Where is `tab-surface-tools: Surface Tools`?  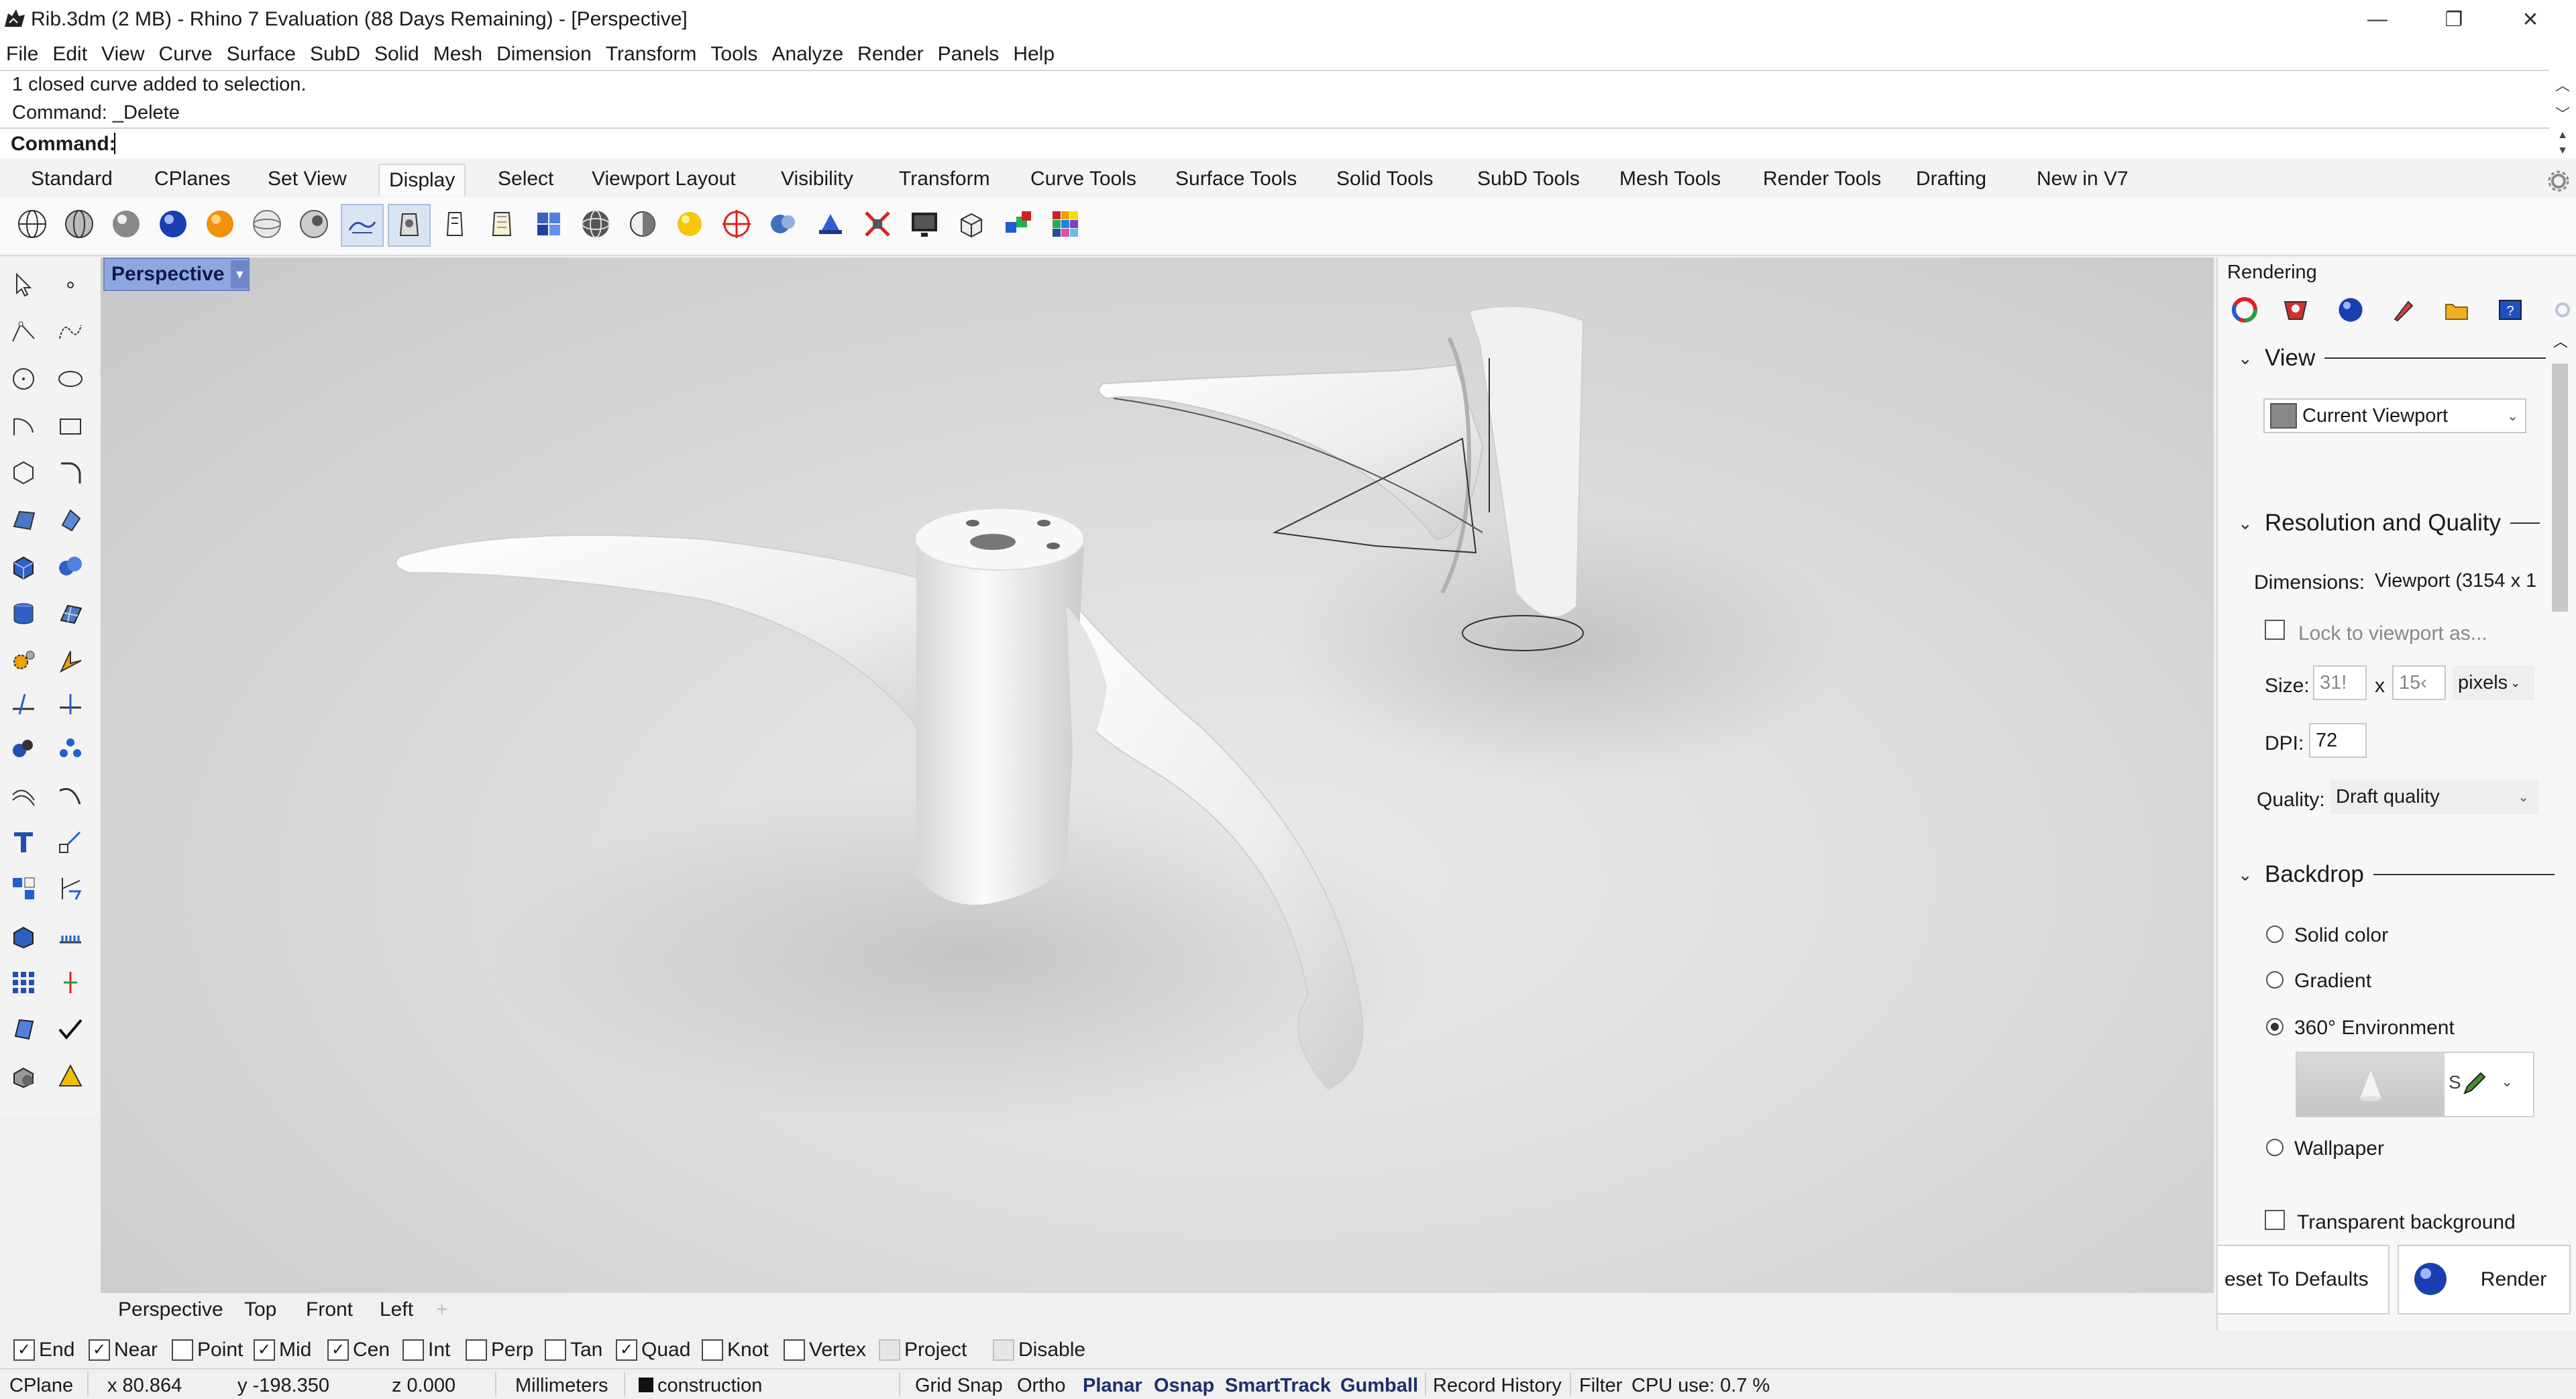 tab-surface-tools: Surface Tools is located at coordinates (1236, 179).